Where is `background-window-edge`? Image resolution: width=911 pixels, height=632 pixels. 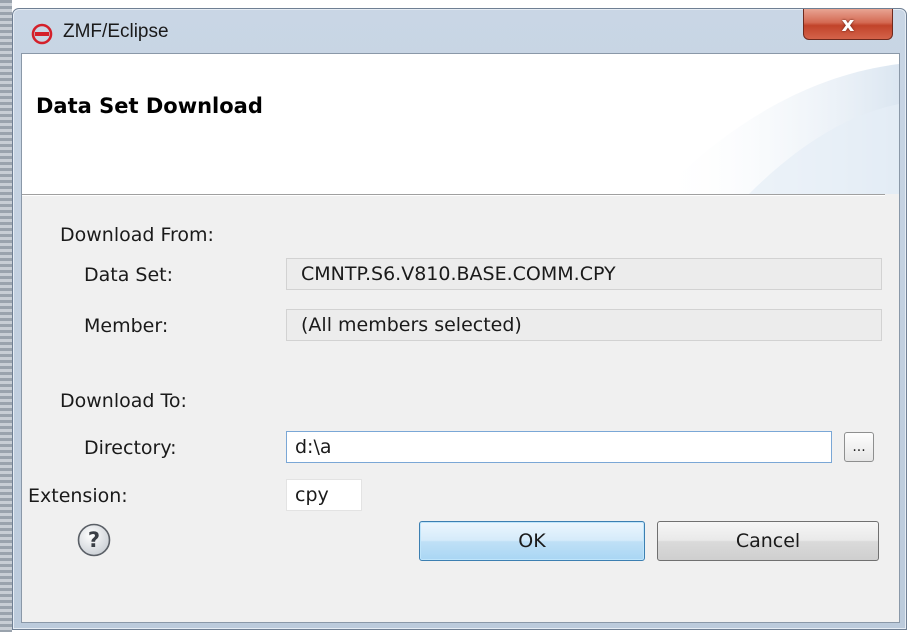 background-window-edge is located at coordinates (6, 316).